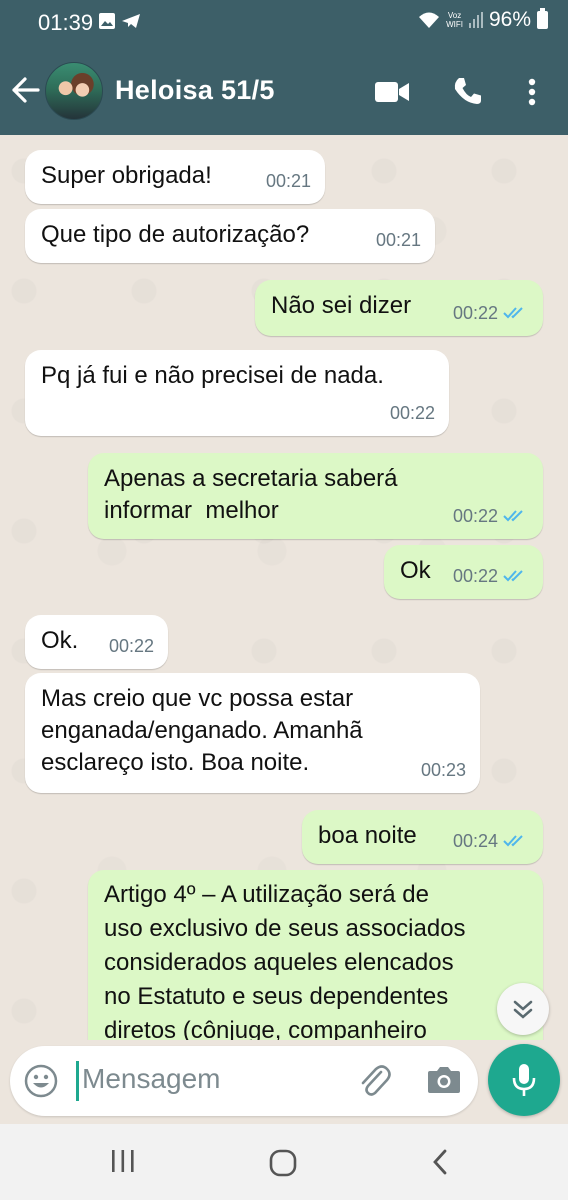 The image size is (568, 1200). I want to click on scroll-to-bottom-button, so click(523, 1009).